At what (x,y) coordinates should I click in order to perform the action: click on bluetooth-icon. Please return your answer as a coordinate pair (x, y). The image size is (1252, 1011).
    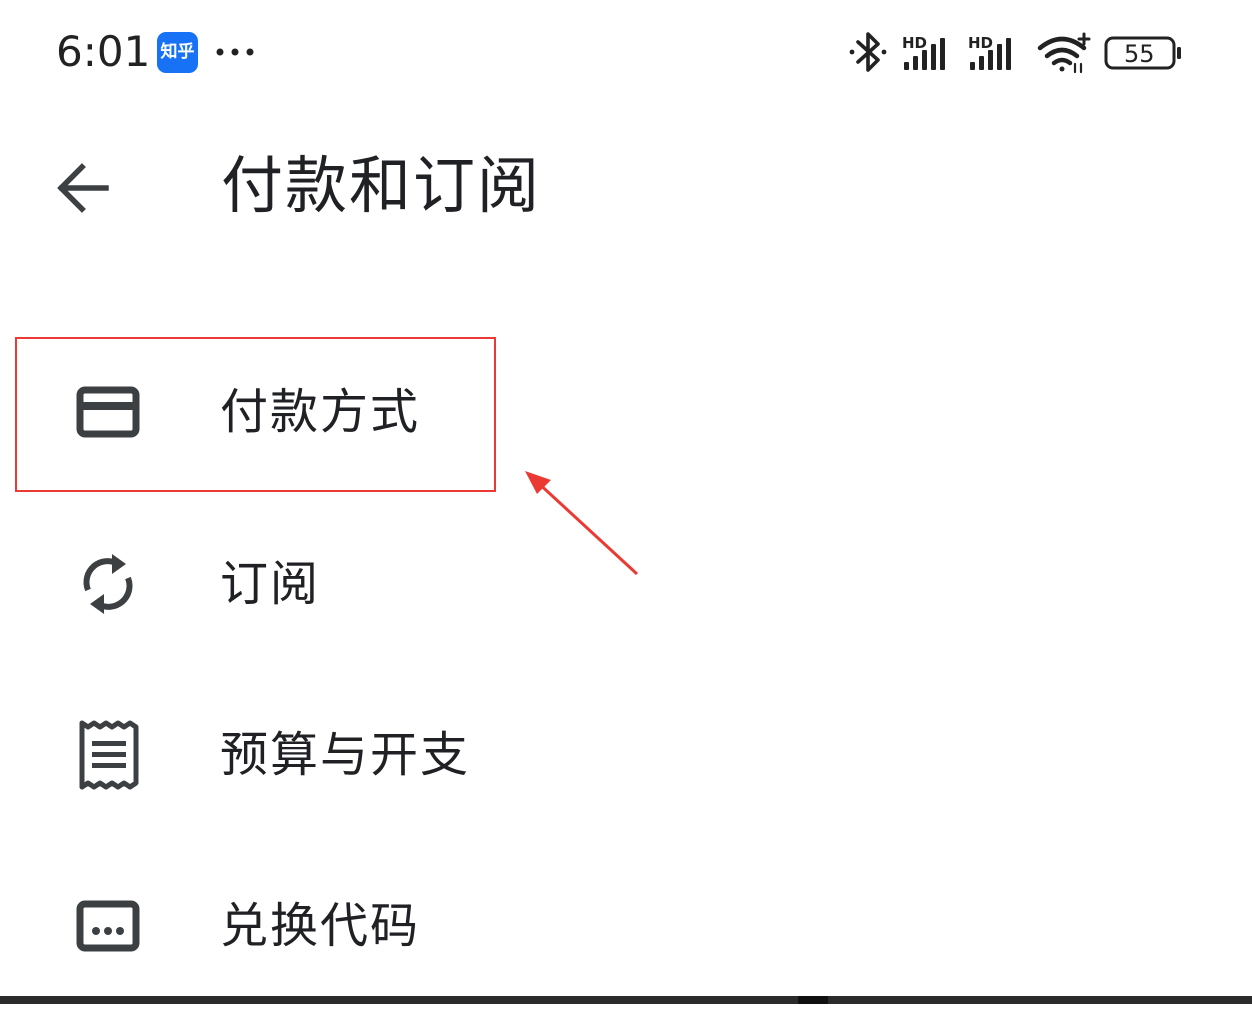
    Looking at the image, I should click on (868, 52).